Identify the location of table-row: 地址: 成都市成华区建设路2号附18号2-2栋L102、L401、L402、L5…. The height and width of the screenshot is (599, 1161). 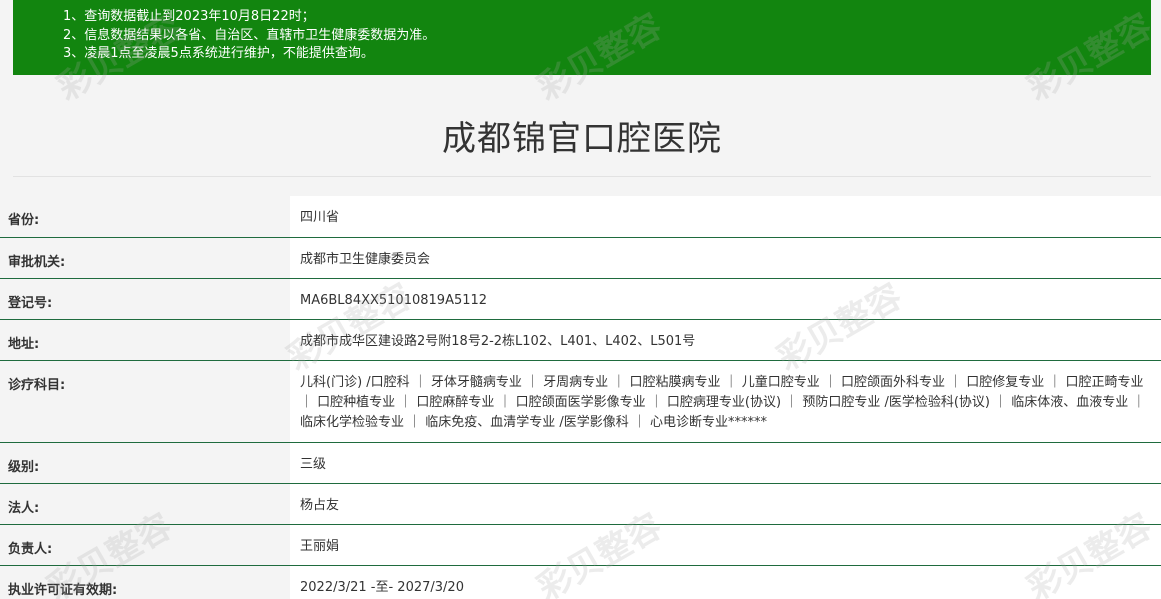
(580, 340).